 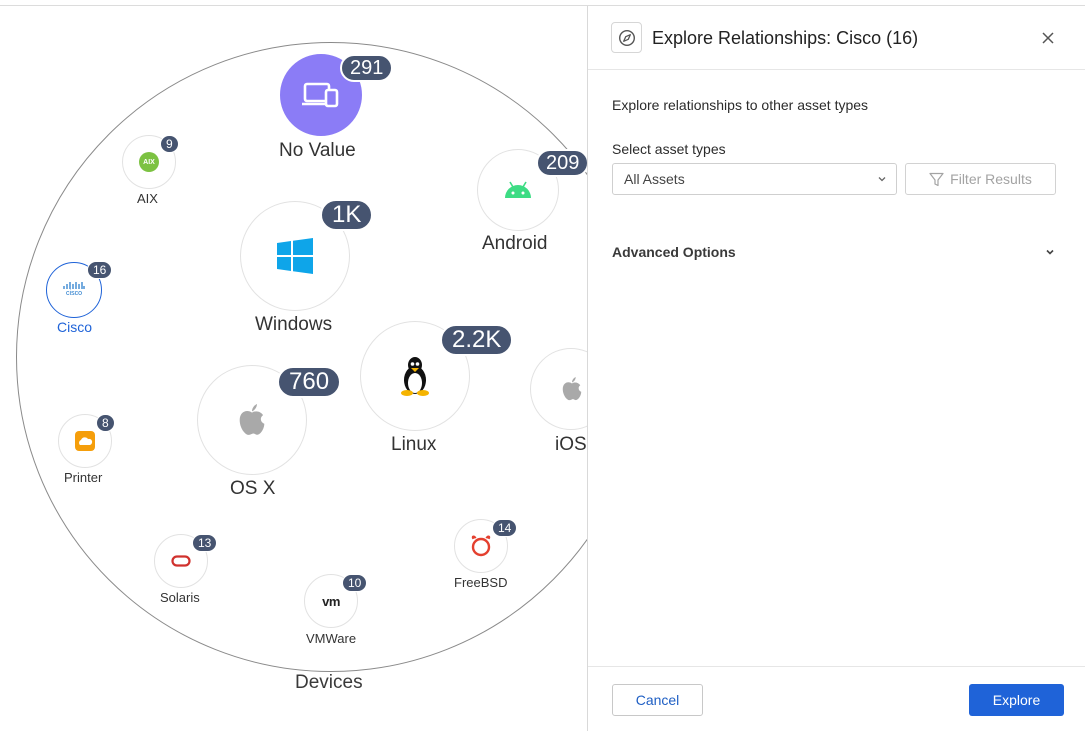 I want to click on node-label: Cisco, so click(x=75, y=327).